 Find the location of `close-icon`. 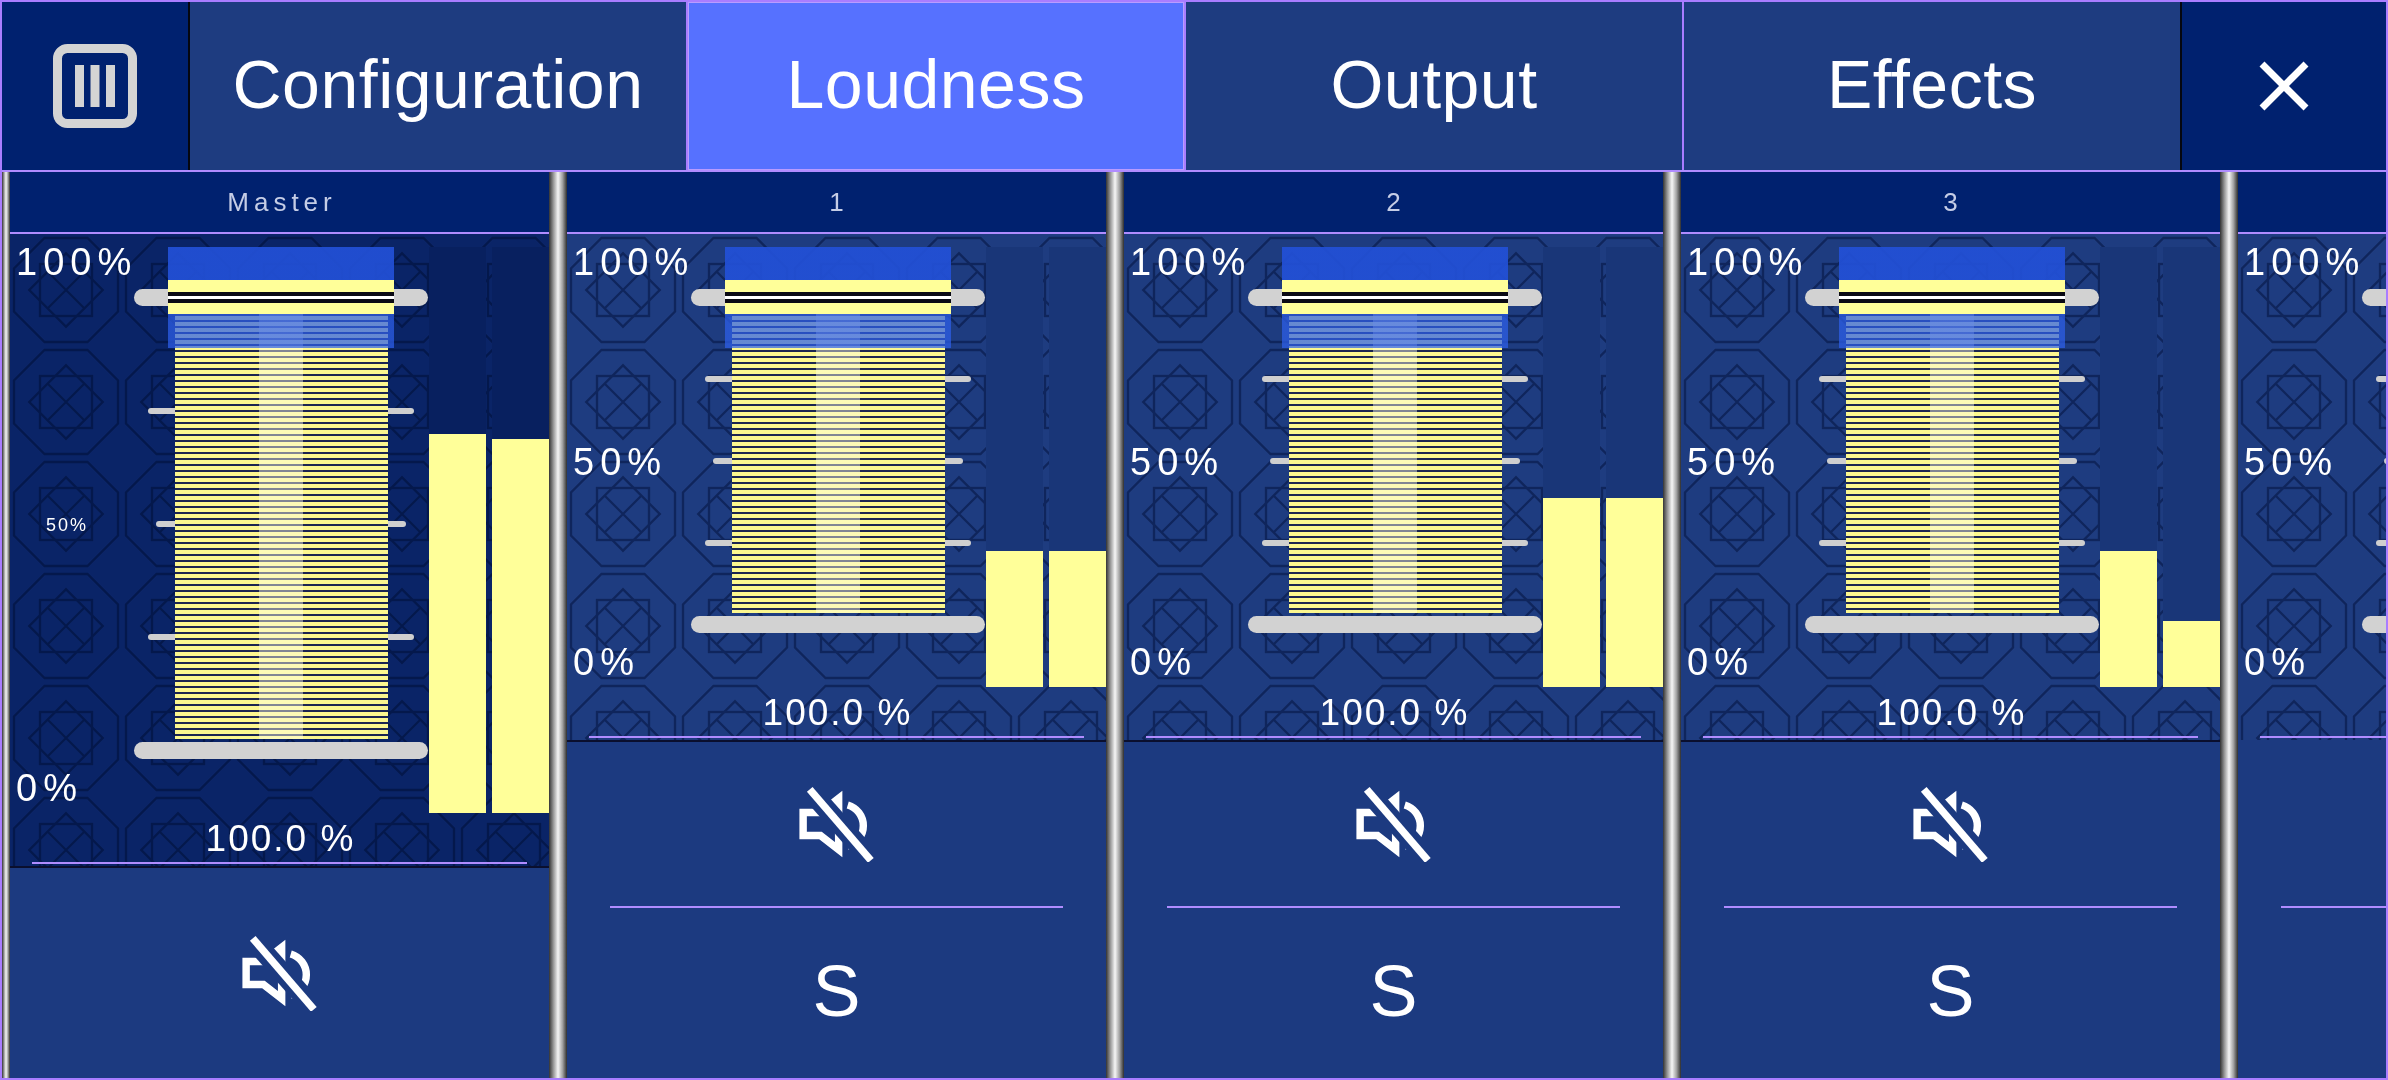

close-icon is located at coordinates (2284, 86).